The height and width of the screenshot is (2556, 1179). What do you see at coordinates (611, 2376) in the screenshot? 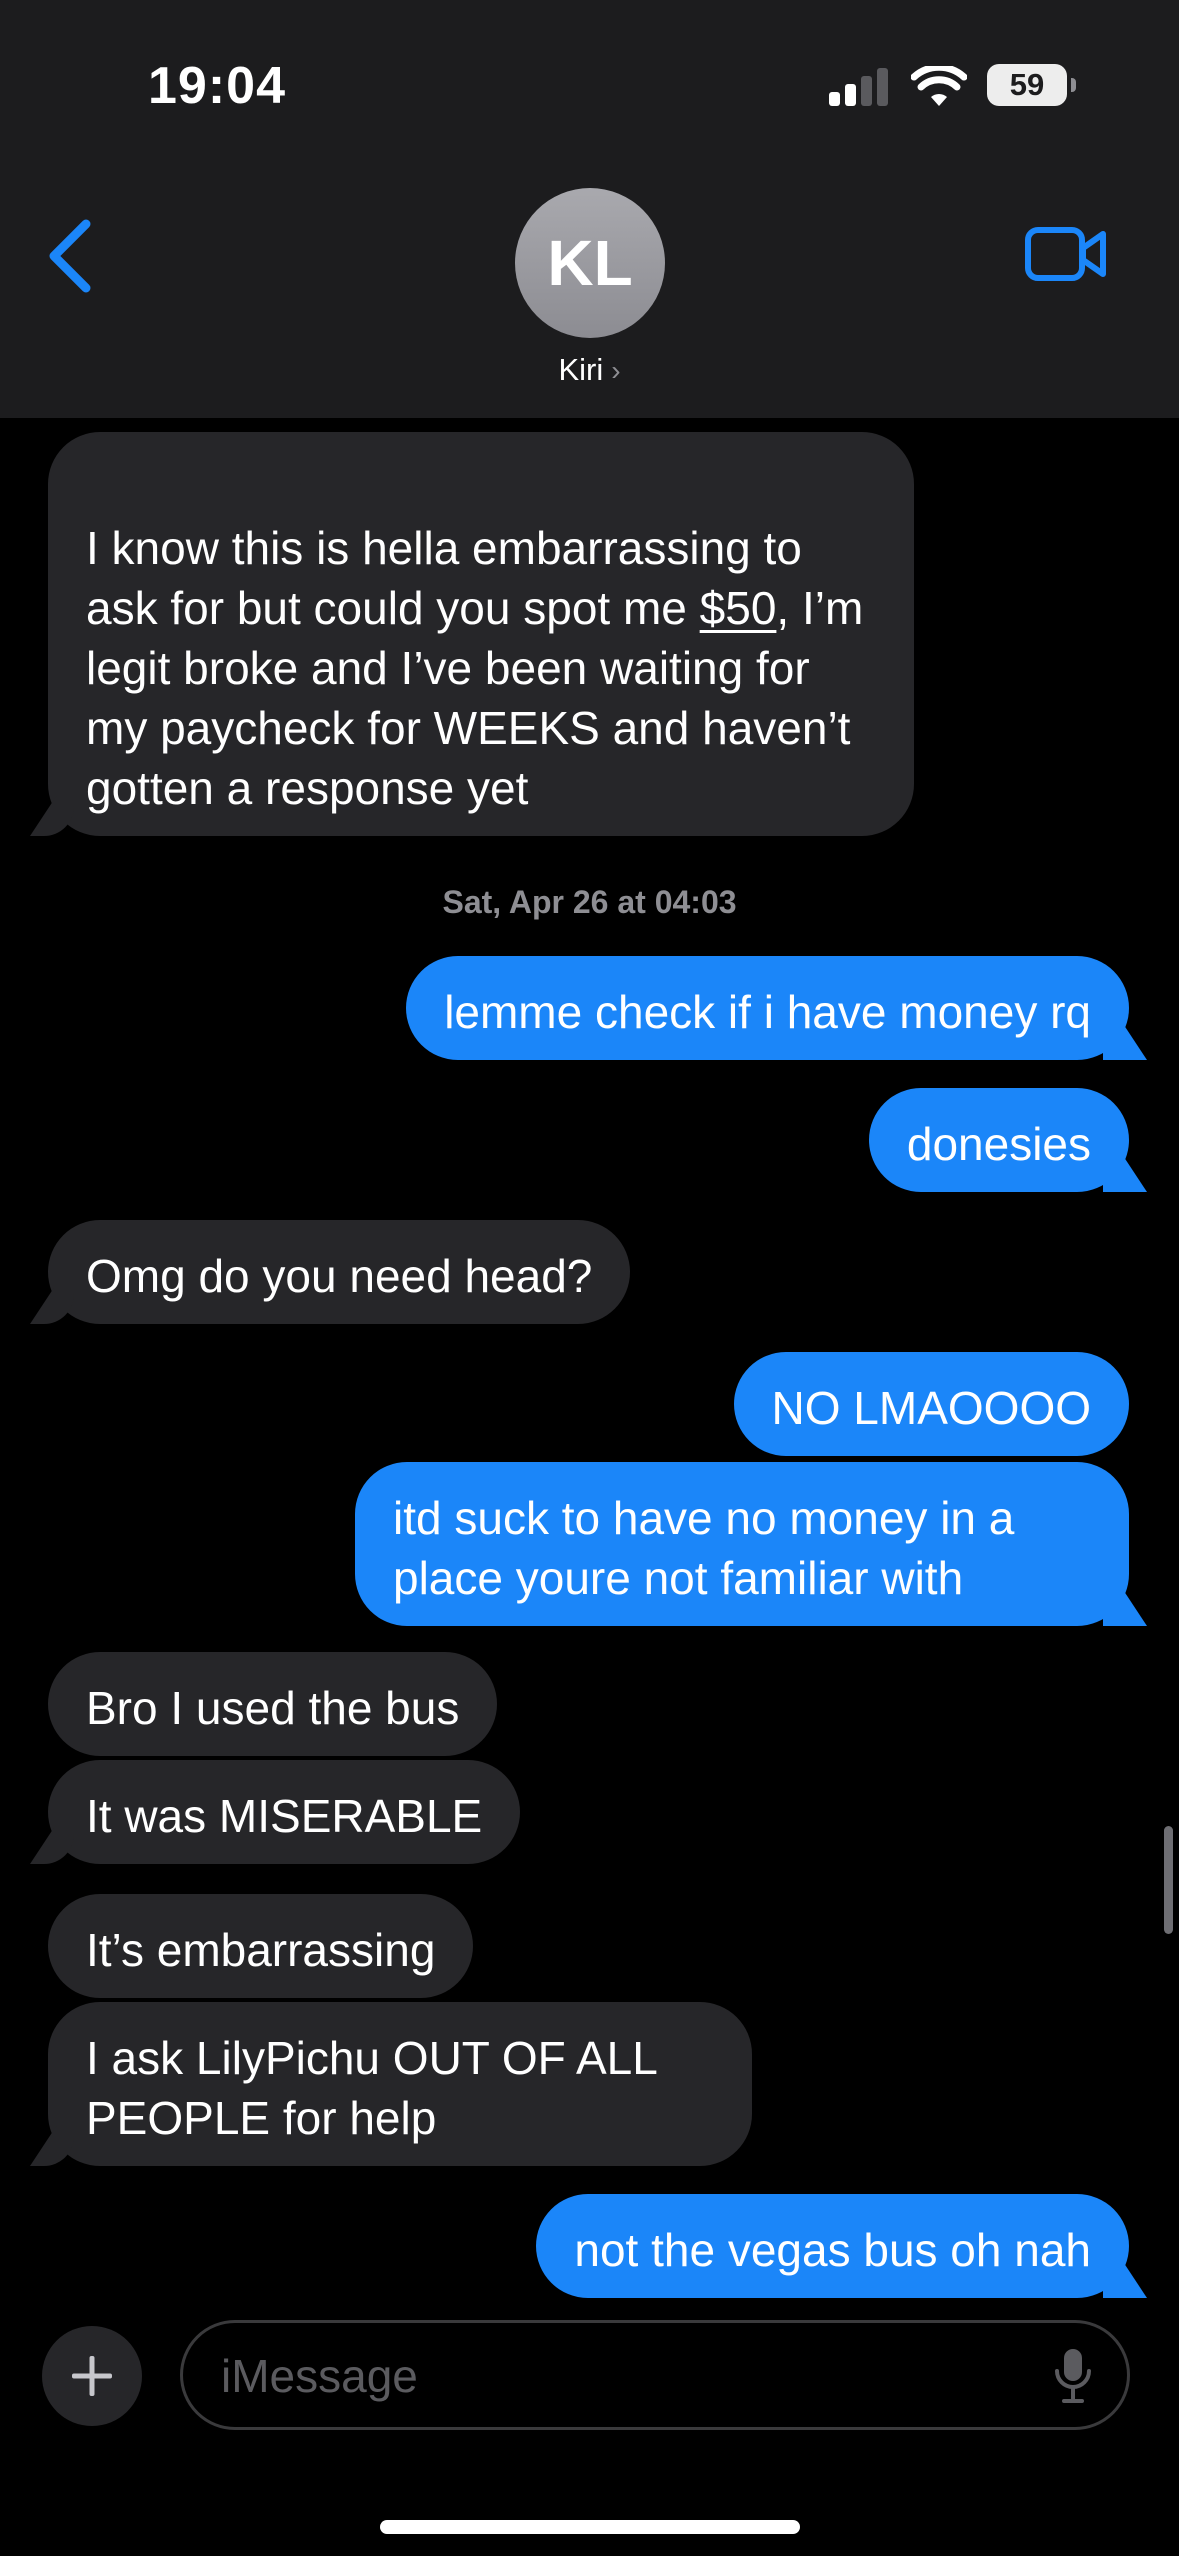
I see `message-input` at bounding box center [611, 2376].